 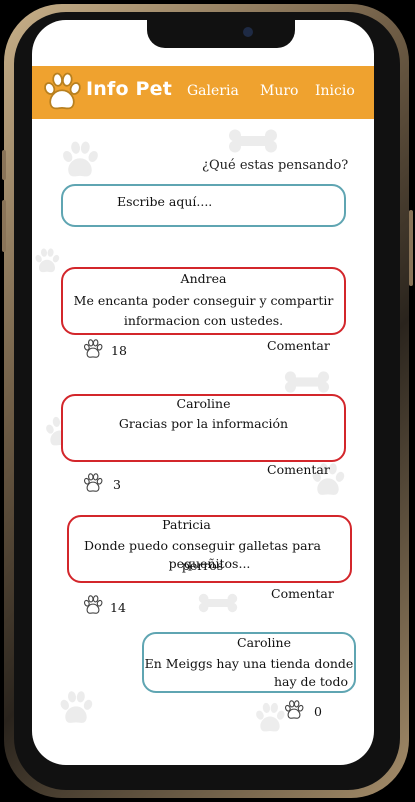 I want to click on app-header: Info Pet Galeria Muro Inicio, so click(x=203, y=92).